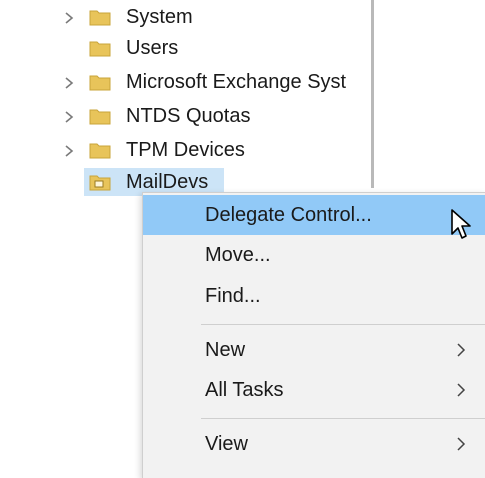 This screenshot has width=485, height=478. I want to click on menu-item-label: New, so click(225, 350).